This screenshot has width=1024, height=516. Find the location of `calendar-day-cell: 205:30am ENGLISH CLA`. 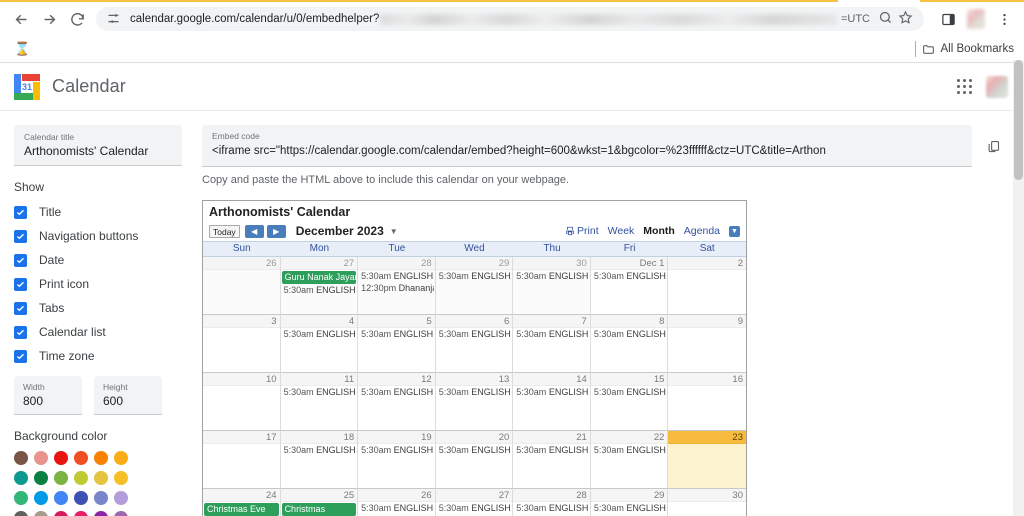

calendar-day-cell: 205:30am ENGLISH CLA is located at coordinates (474, 460).